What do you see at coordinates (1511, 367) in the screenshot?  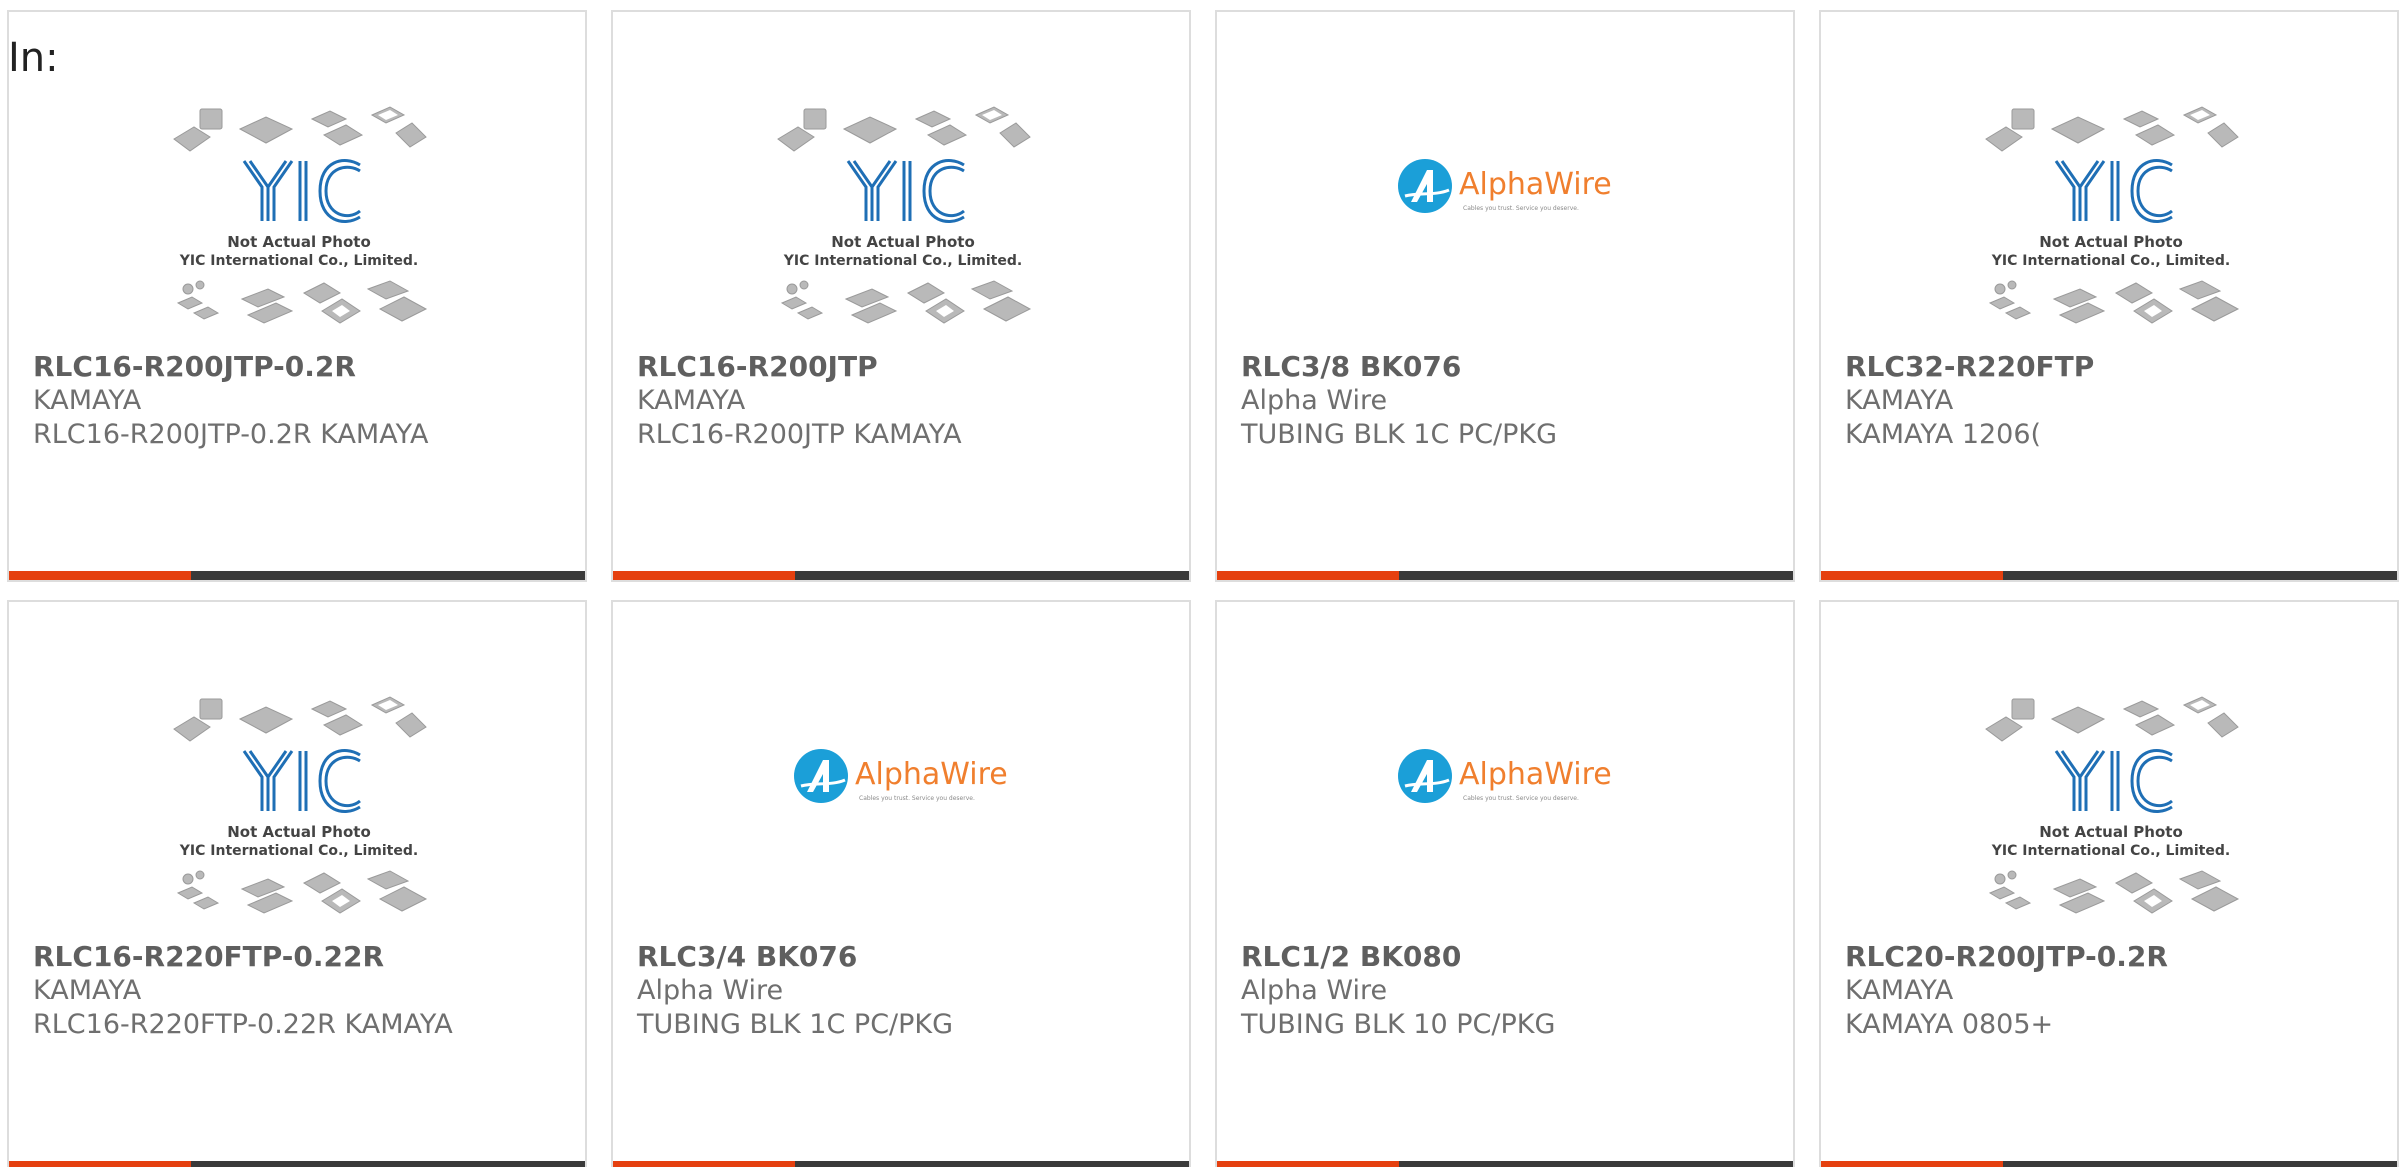 I see `product-part-number: RLC3/8 BK076` at bounding box center [1511, 367].